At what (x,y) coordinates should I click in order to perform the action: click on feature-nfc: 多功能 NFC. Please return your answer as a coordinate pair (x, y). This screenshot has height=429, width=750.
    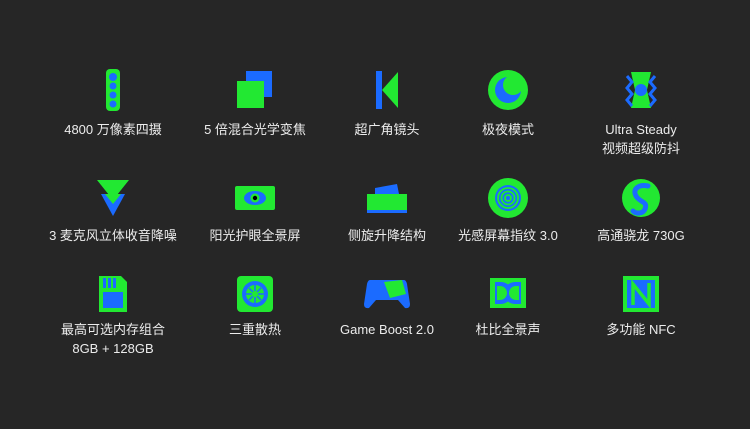
    Looking at the image, I should click on (641, 317).